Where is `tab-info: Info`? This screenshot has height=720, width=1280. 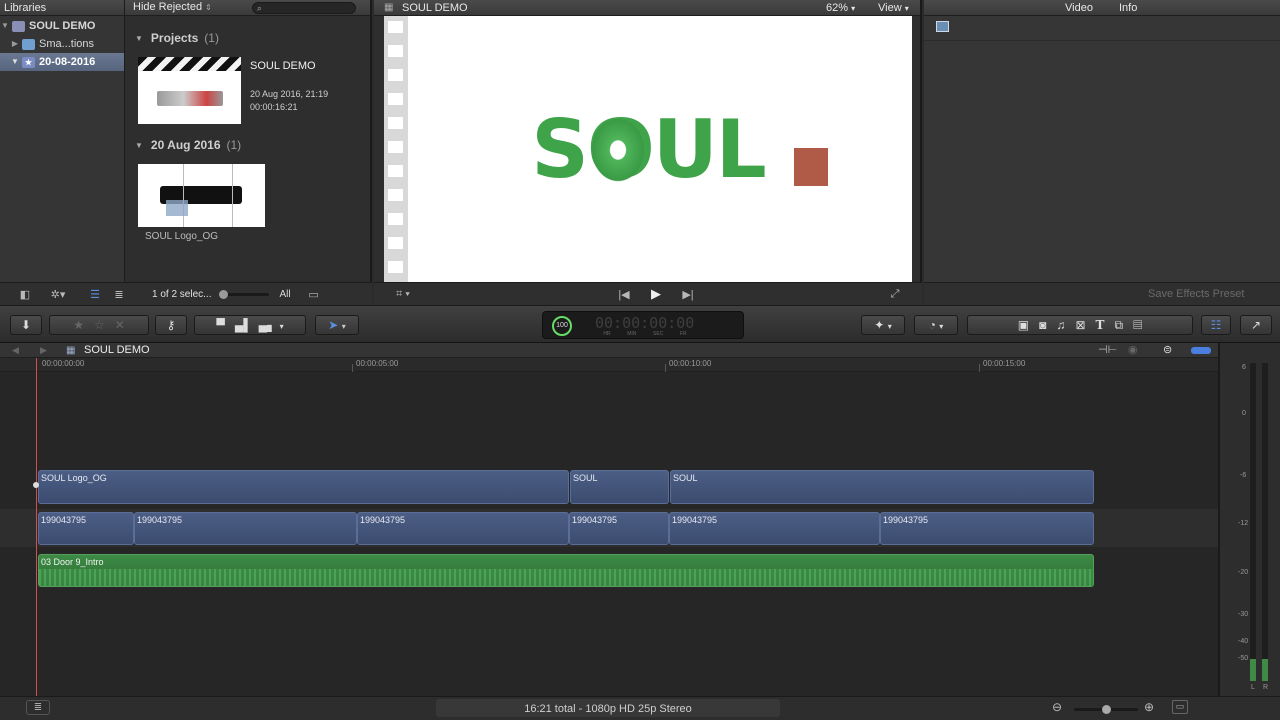 tab-info: Info is located at coordinates (1128, 8).